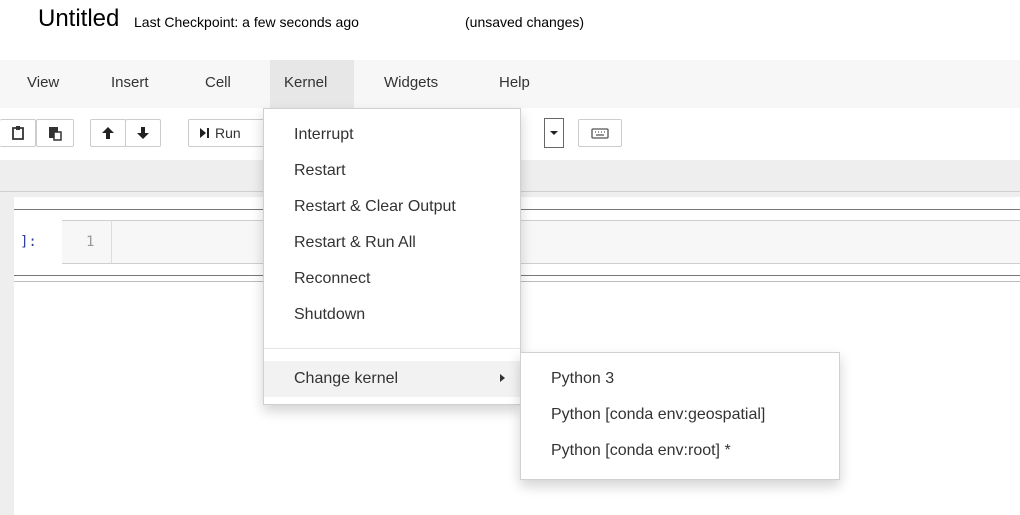 The height and width of the screenshot is (515, 1020). I want to click on menu-item-restart: Restart, so click(392, 171).